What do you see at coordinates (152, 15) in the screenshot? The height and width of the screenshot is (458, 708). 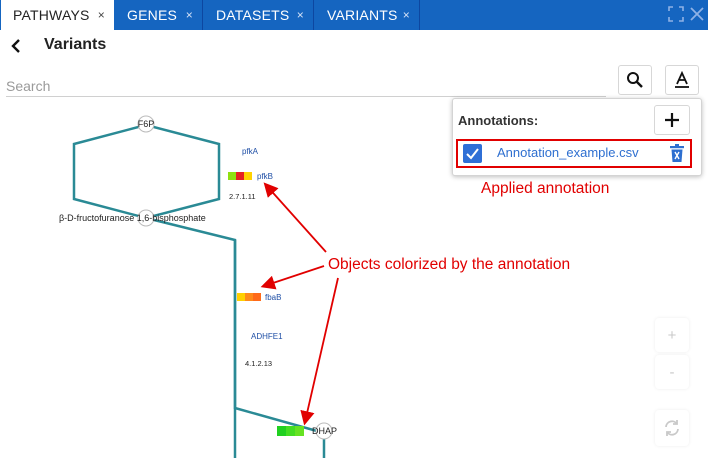 I see `tab-label: GENES` at bounding box center [152, 15].